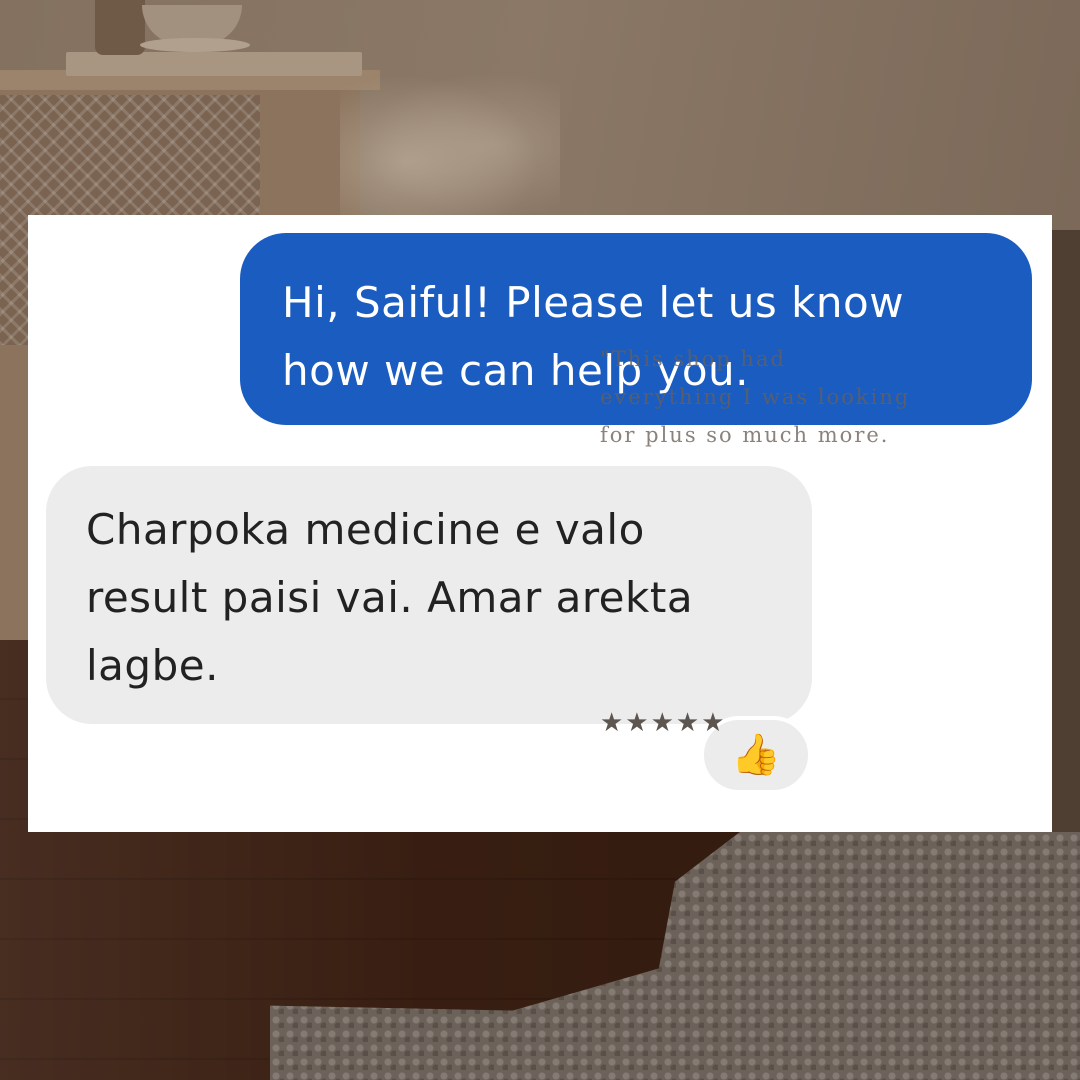 This screenshot has height=1080, width=1080. What do you see at coordinates (195, 45) in the screenshot?
I see `plate` at bounding box center [195, 45].